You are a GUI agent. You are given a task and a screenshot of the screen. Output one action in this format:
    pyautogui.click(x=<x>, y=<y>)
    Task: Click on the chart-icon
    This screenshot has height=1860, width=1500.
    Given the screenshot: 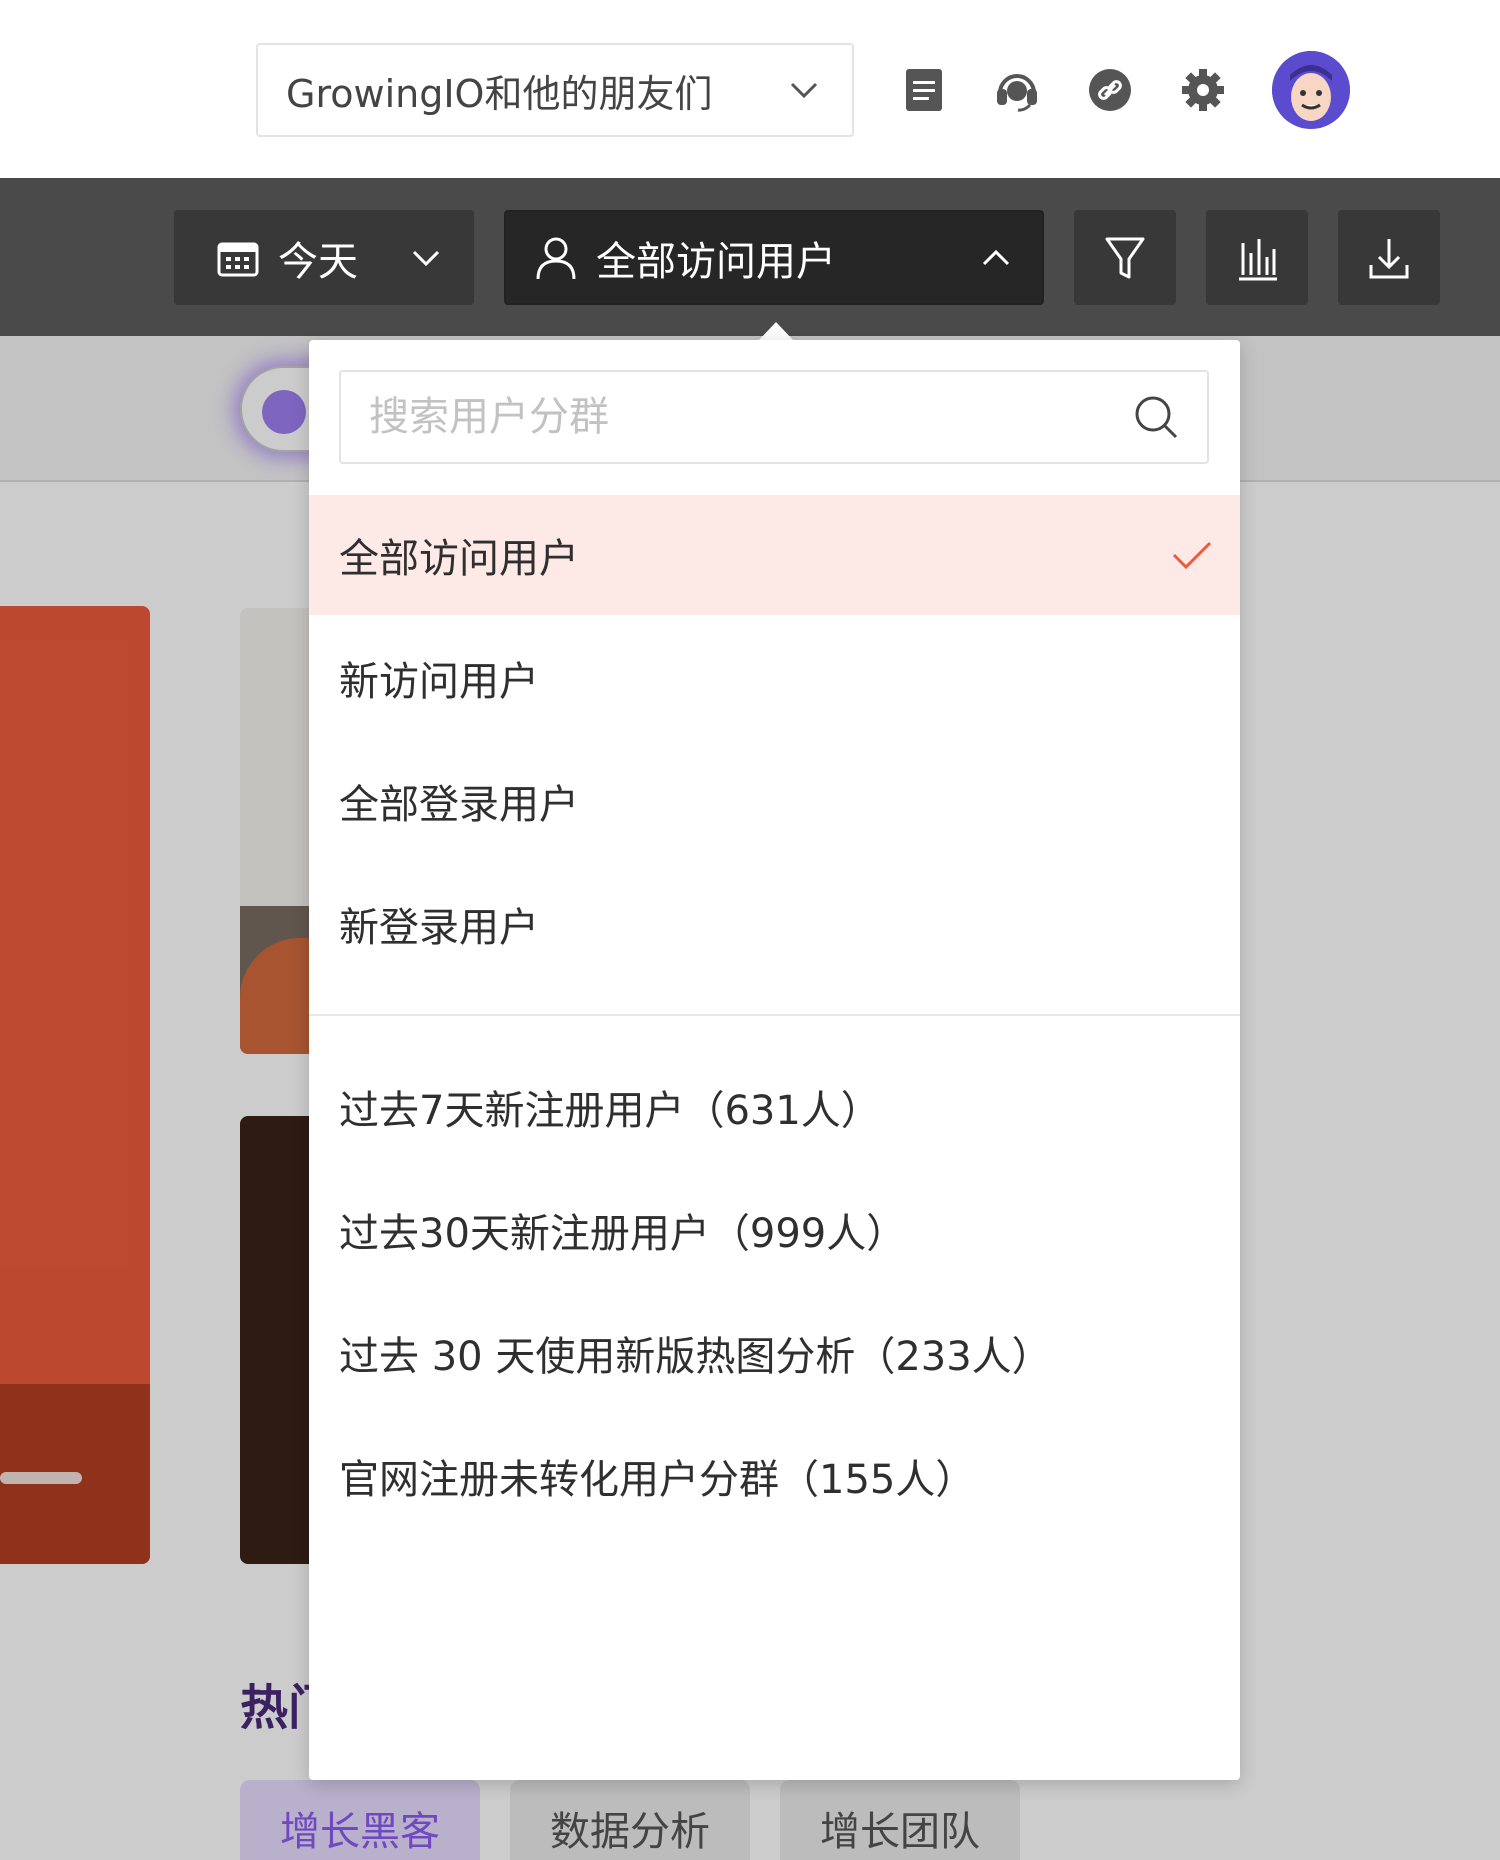 What is the action you would take?
    pyautogui.click(x=1258, y=259)
    